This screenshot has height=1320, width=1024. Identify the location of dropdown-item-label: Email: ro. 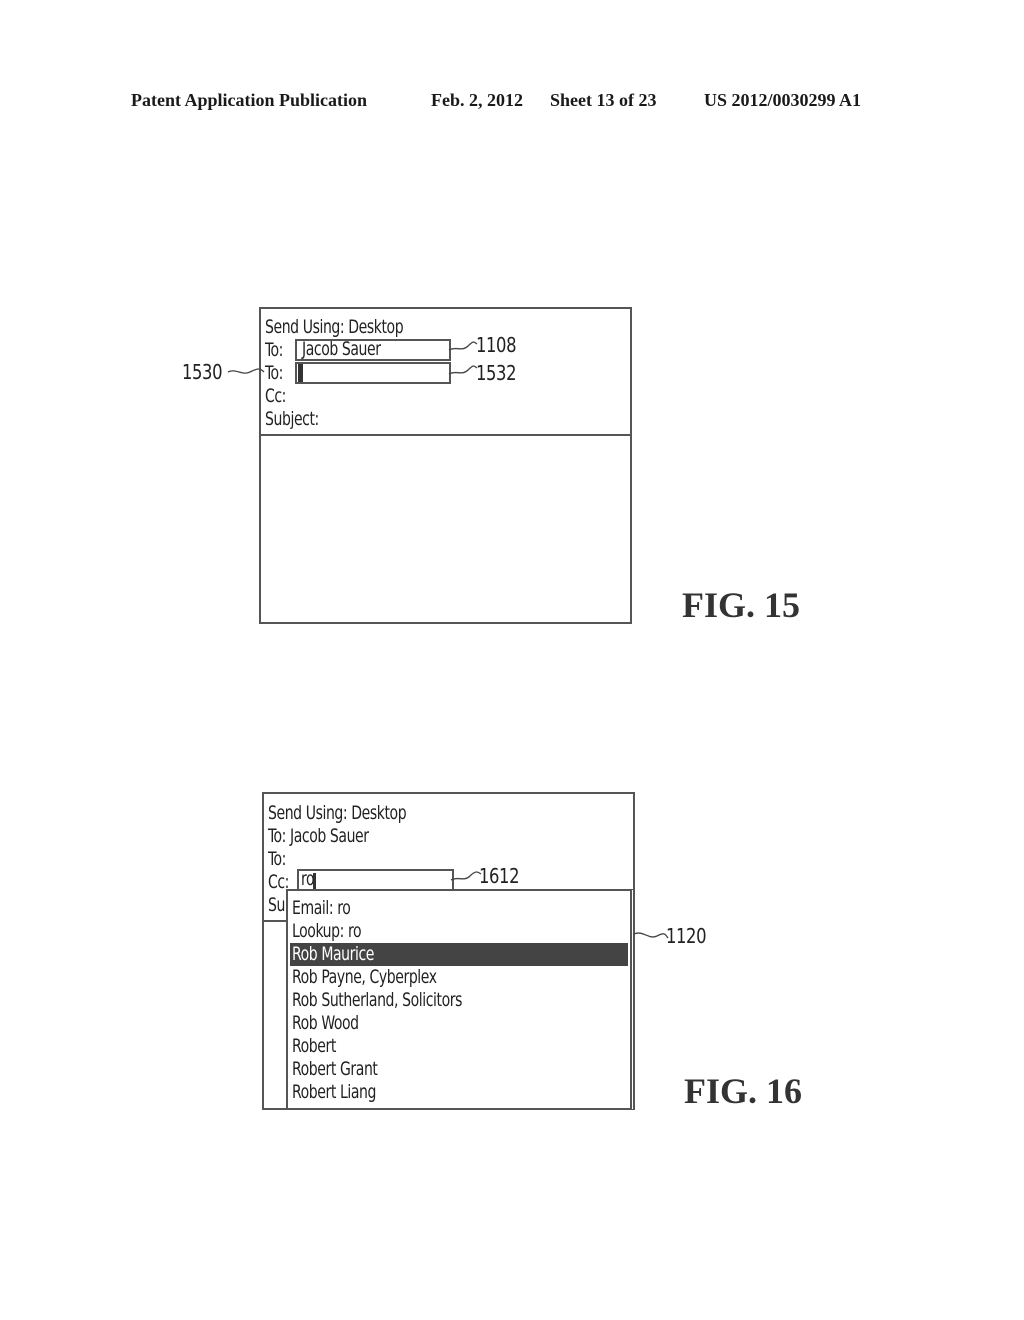
(321, 908).